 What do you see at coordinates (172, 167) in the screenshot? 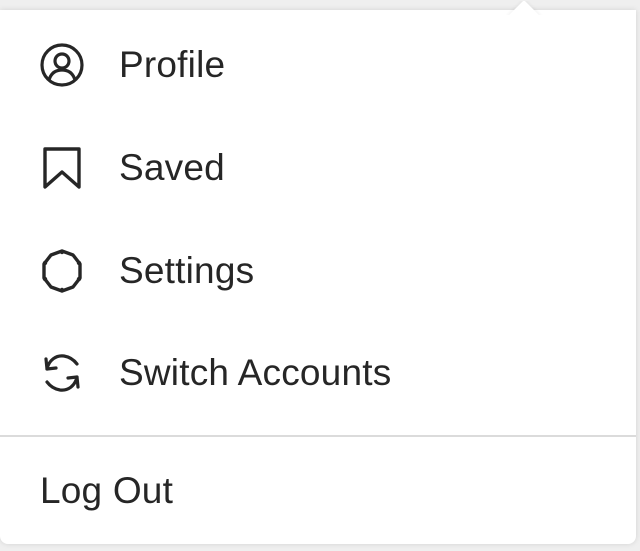
I see `menu-item-label: Saved` at bounding box center [172, 167].